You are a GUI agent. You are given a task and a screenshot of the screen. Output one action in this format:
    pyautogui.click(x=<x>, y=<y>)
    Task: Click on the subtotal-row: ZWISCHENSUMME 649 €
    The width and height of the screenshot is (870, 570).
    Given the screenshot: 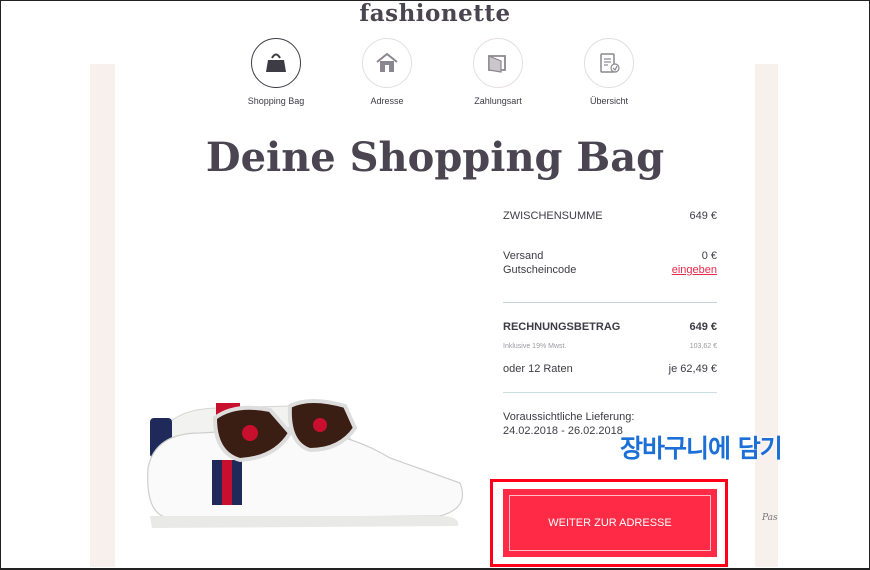 What is the action you would take?
    pyautogui.click(x=610, y=230)
    